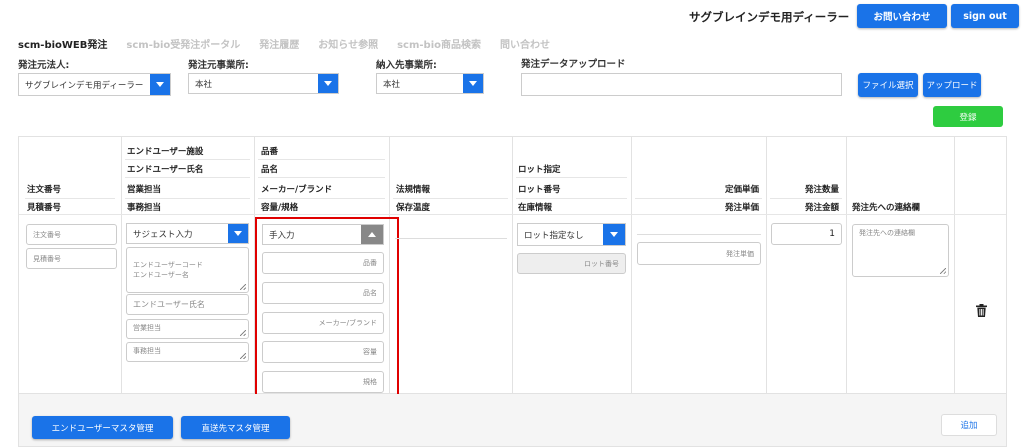  Describe the element at coordinates (392, 84) in the screenshot. I see `delivery-office-value: 本社` at that location.